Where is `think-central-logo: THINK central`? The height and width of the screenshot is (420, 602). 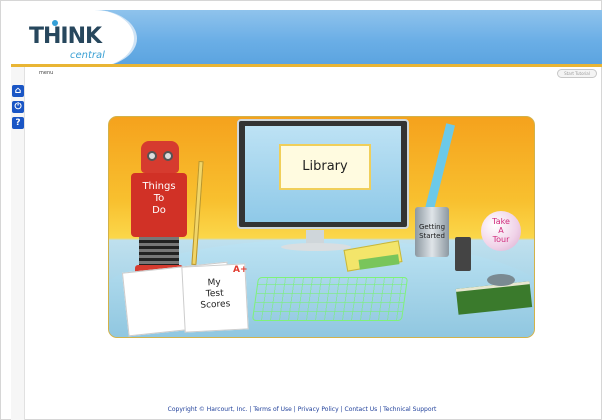 think-central-logo: THINK central is located at coordinates (74, 38).